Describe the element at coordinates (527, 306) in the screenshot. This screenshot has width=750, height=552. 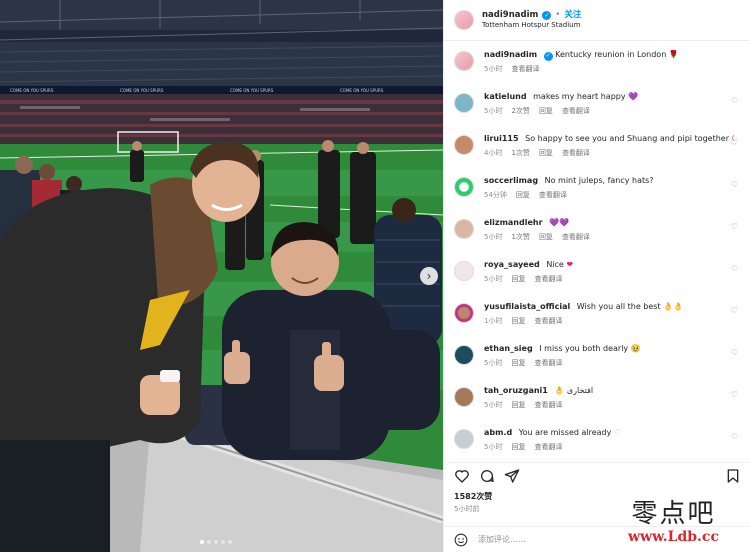
I see `comment-username: yusufilaista_official` at that location.